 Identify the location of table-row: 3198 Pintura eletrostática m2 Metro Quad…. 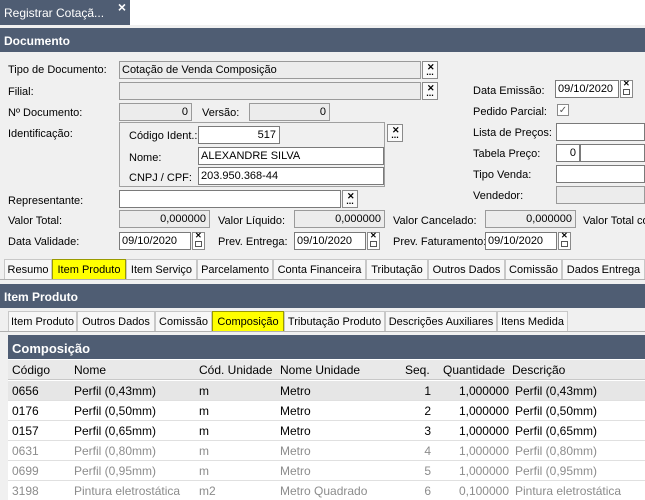
(326, 490).